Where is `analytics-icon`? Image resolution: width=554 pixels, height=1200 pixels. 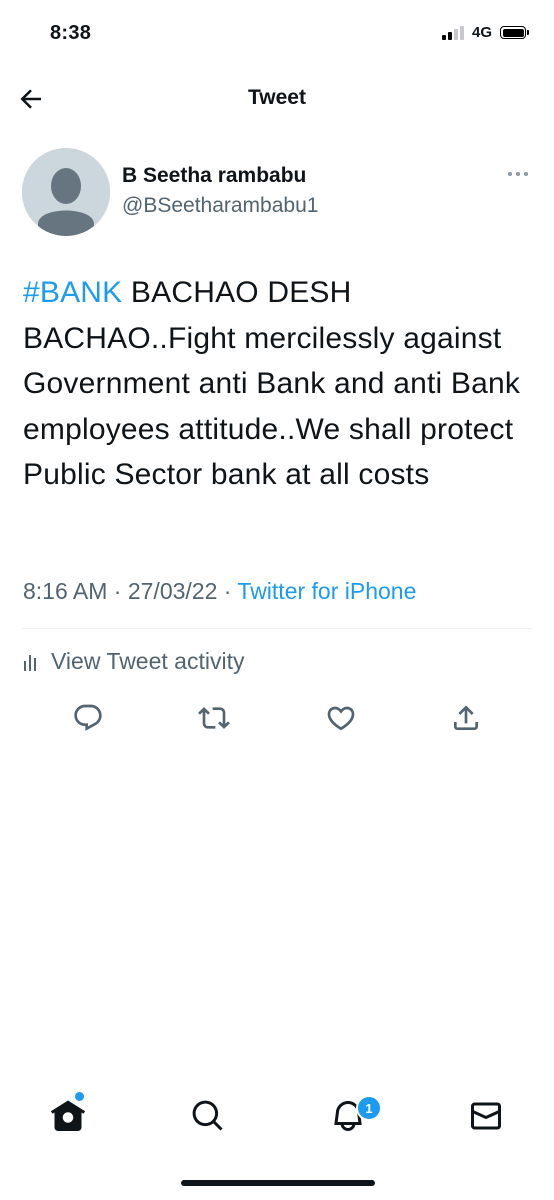 analytics-icon is located at coordinates (30, 662).